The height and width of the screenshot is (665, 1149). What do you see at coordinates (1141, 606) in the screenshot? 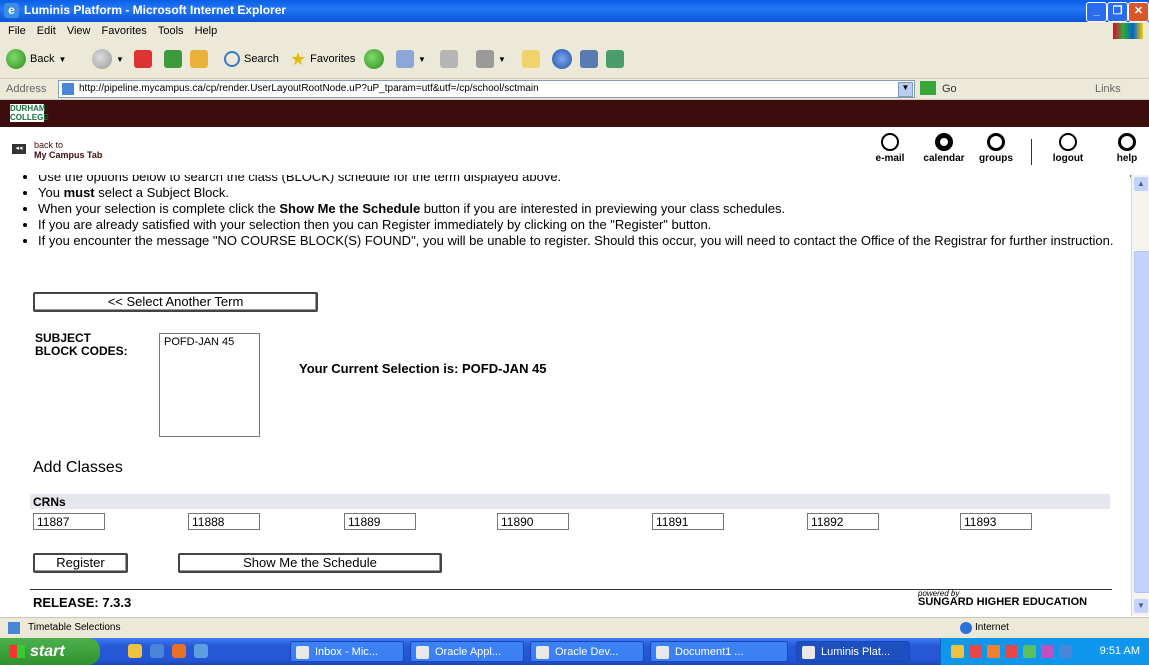
I see `scroll-down-icon: ▼` at bounding box center [1141, 606].